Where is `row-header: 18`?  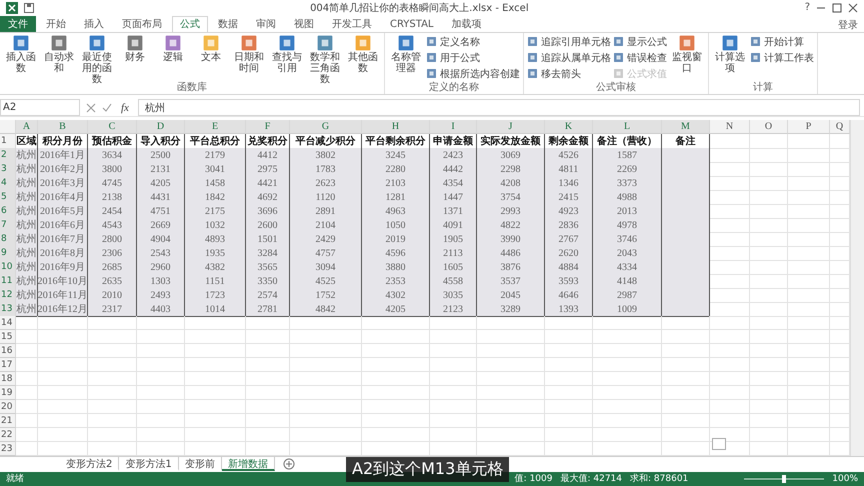 row-header: 18 is located at coordinates (8, 379).